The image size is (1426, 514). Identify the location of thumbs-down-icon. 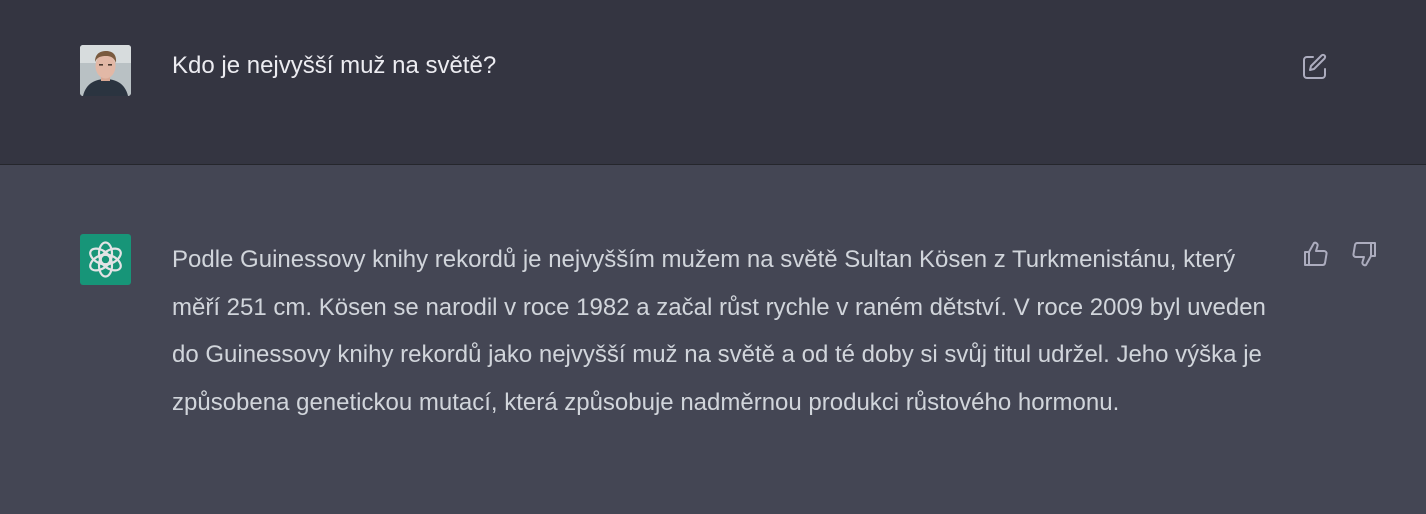
(1364, 254).